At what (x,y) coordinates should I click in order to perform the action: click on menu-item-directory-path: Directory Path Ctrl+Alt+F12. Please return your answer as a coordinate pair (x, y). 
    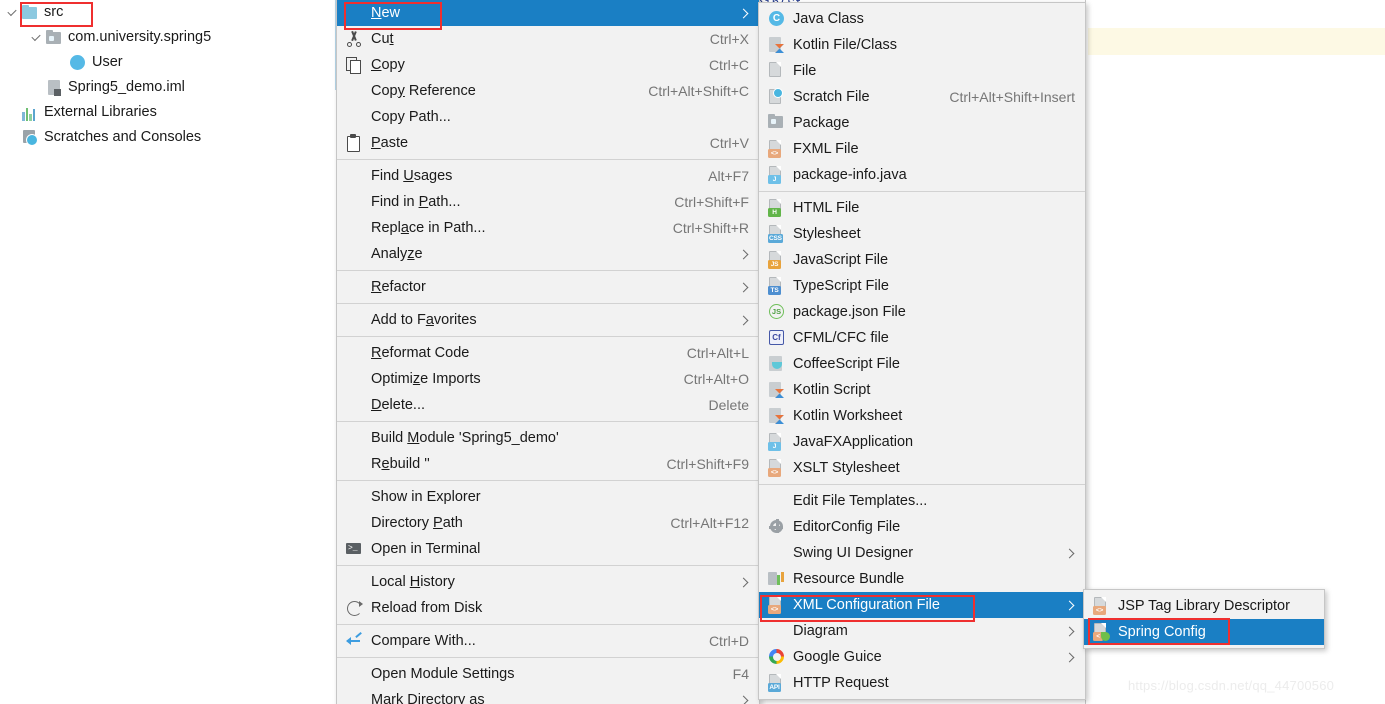
    Looking at the image, I should click on (548, 523).